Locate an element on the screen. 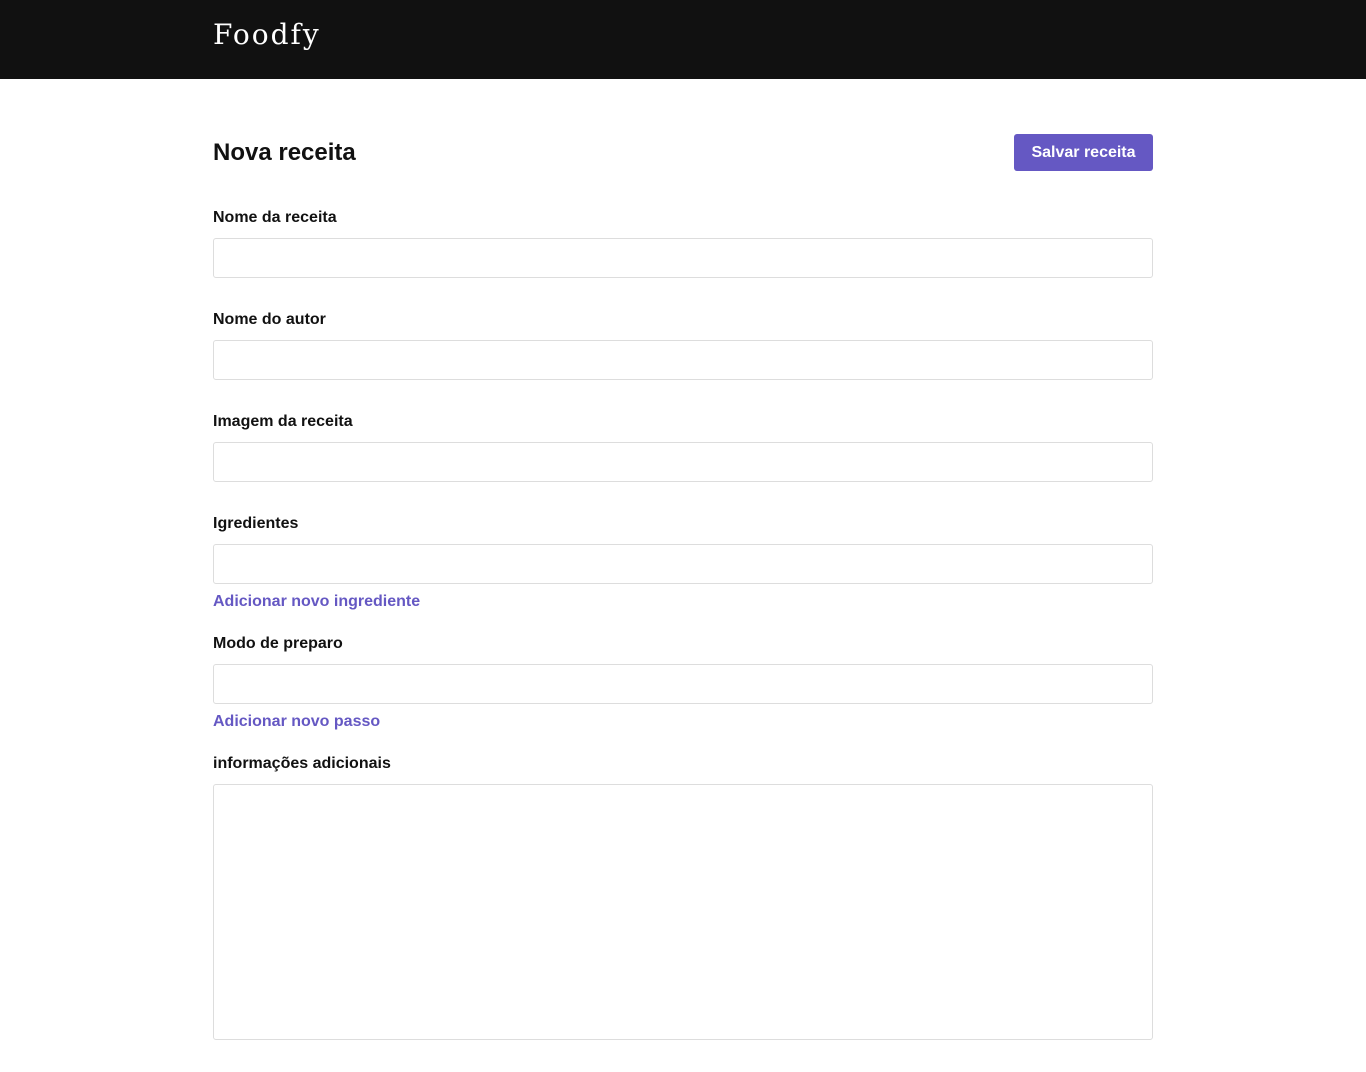 Image resolution: width=1366 pixels, height=1072 pixels. author-name-input is located at coordinates (683, 360).